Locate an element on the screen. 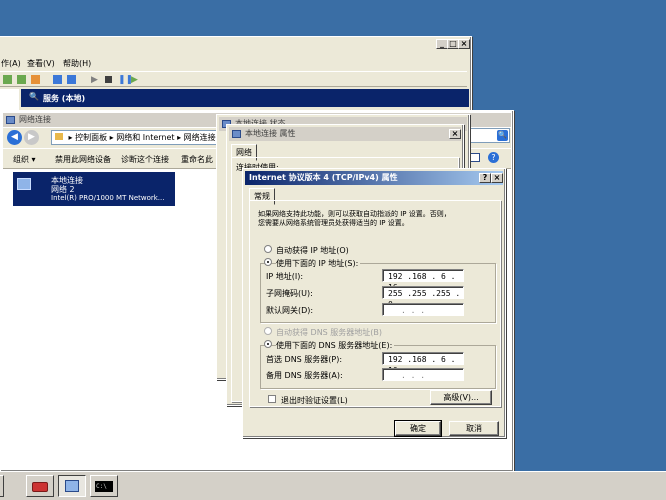  ip-address-label: IP 地址(I): is located at coordinates (285, 276).